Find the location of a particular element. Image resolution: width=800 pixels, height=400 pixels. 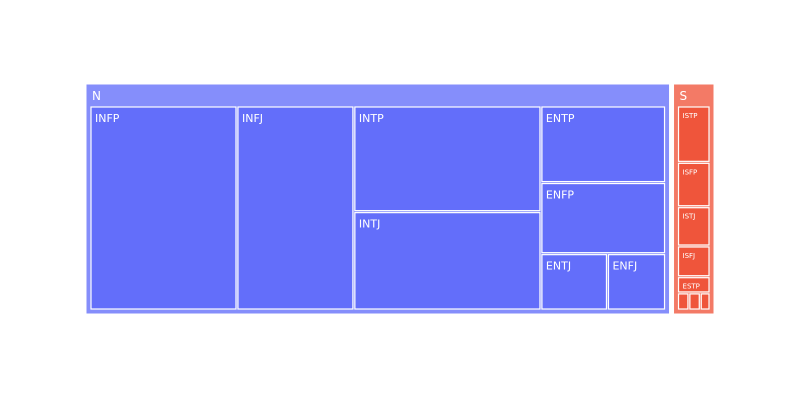

treemap-group-label-s: S is located at coordinates (684, 96).